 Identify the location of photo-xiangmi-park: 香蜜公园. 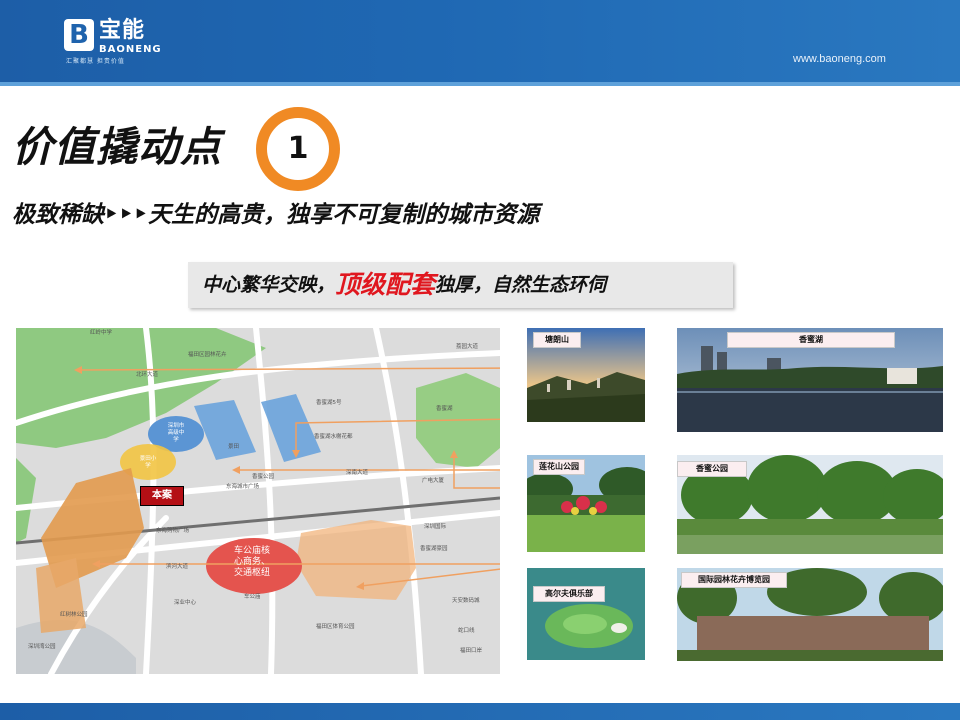
(810, 504).